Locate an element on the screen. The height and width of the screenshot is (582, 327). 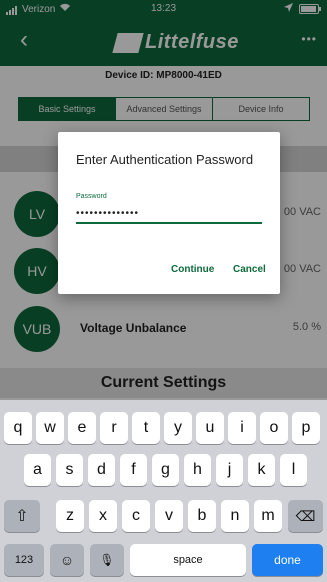
key-z: z is located at coordinates (70, 516).